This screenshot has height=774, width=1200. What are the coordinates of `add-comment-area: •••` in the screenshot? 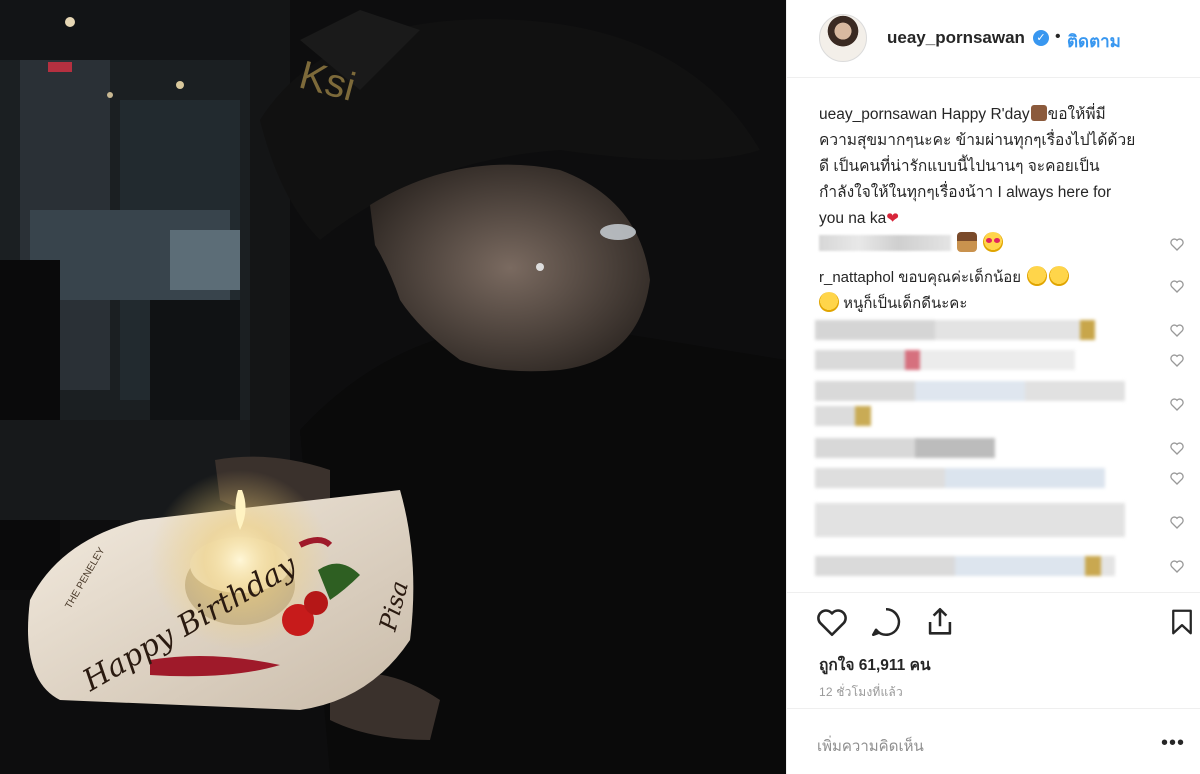 It's located at (993, 741).